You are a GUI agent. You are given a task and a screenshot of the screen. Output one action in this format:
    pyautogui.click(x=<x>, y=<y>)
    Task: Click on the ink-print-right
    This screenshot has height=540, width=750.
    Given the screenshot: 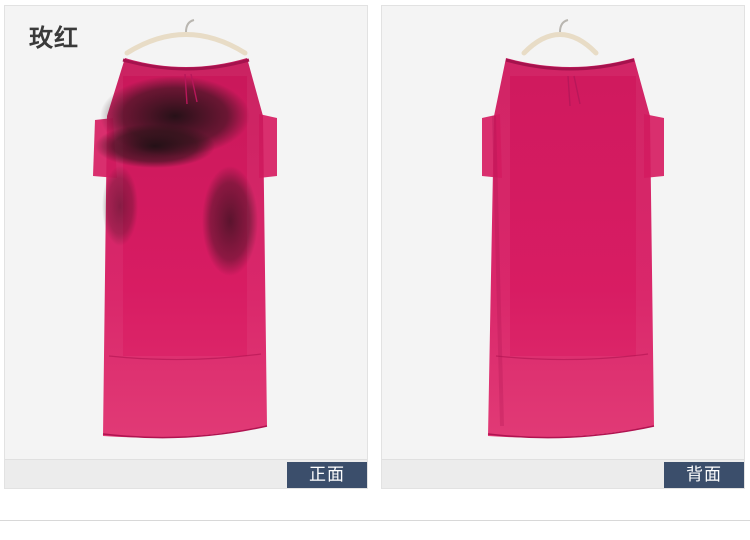 What is the action you would take?
    pyautogui.click(x=230, y=221)
    